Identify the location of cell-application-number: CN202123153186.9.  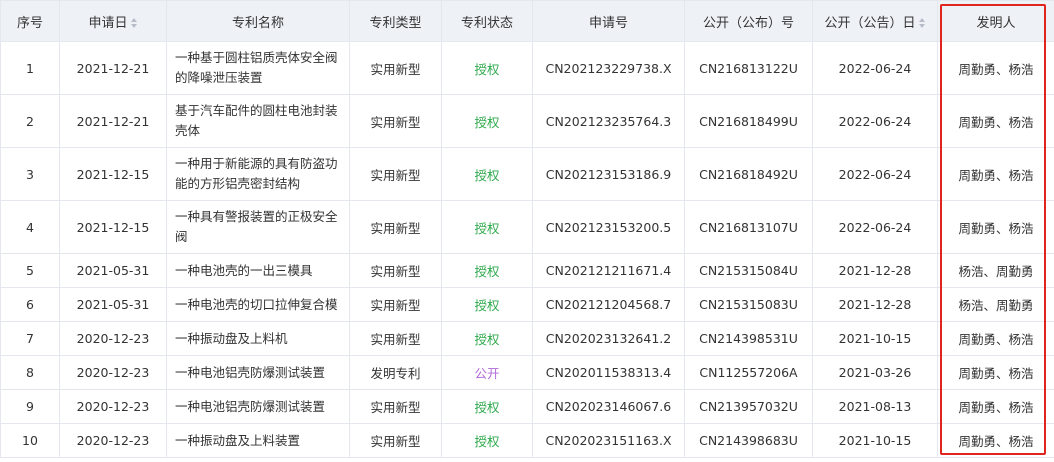
(608, 174).